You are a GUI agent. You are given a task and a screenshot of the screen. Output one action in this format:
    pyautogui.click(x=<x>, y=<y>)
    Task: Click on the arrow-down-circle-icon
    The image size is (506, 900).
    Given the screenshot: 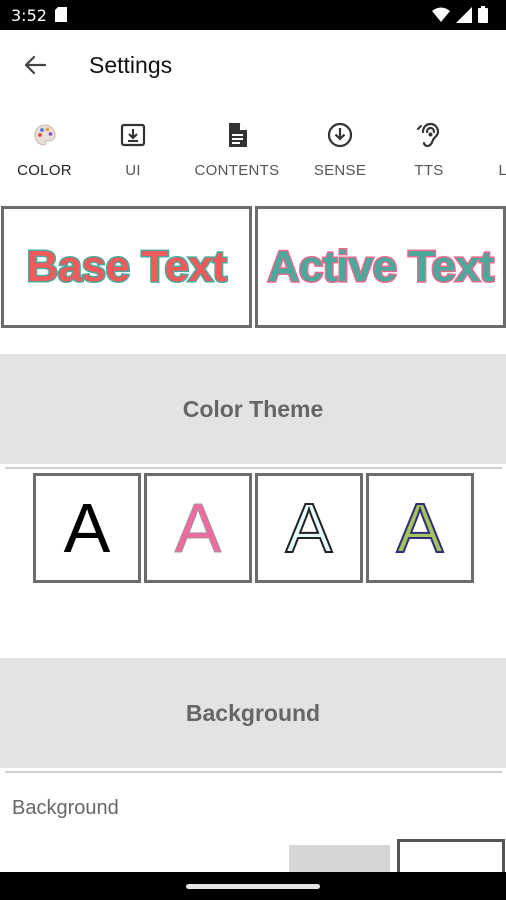 What is the action you would take?
    pyautogui.click(x=340, y=135)
    